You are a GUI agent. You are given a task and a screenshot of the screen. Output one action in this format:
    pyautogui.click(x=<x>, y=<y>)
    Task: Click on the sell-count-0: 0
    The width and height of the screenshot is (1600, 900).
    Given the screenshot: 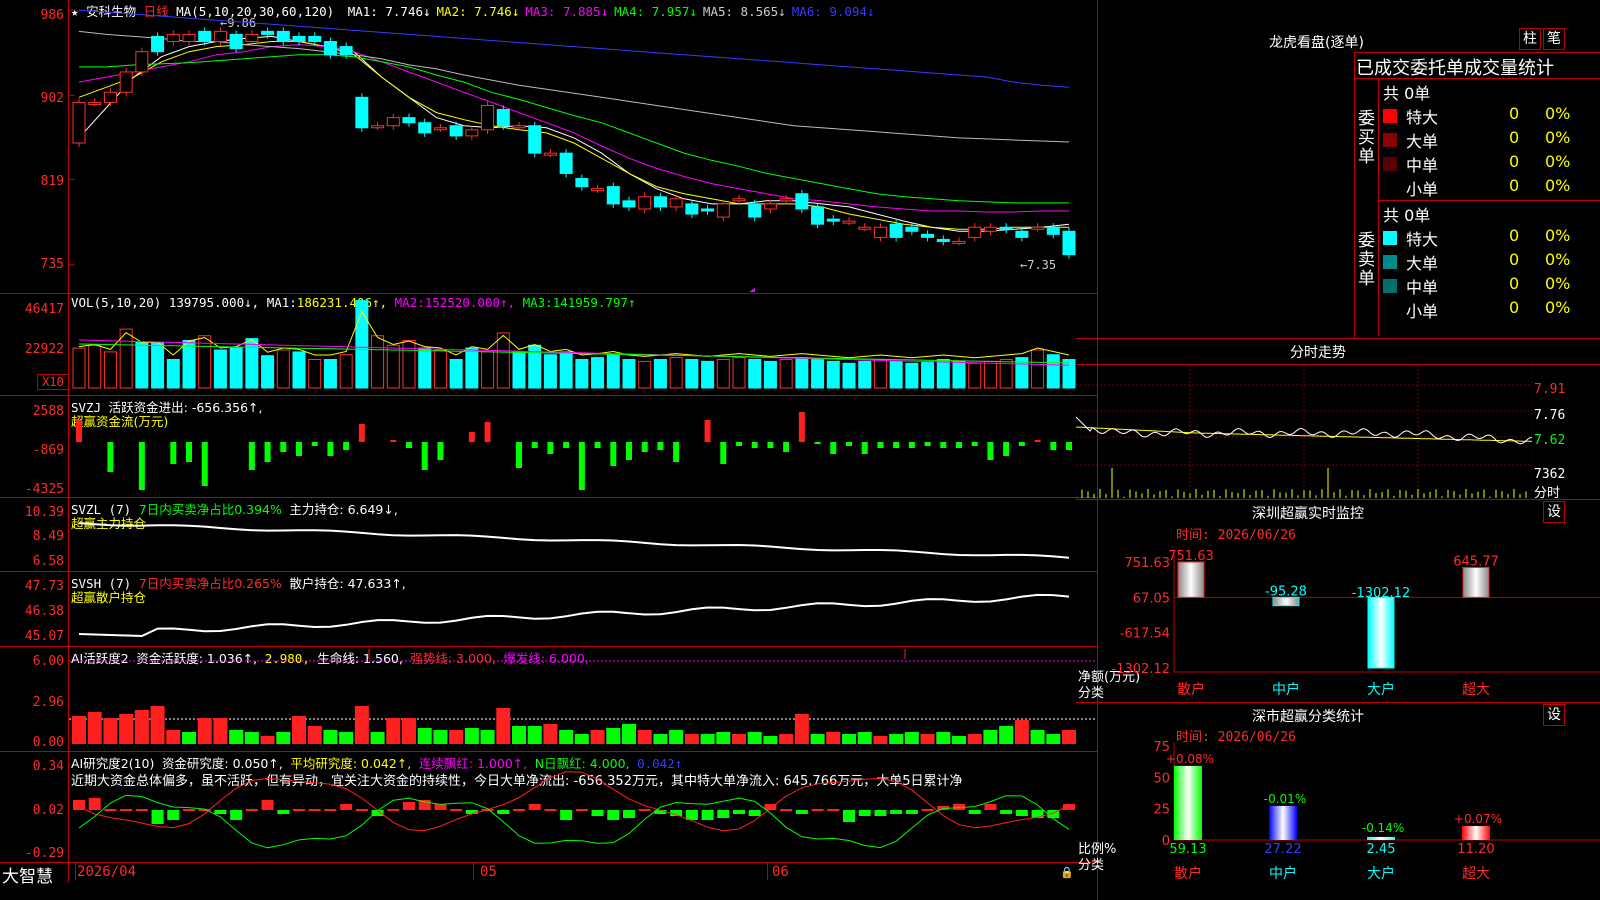 What is the action you would take?
    pyautogui.click(x=1514, y=235)
    